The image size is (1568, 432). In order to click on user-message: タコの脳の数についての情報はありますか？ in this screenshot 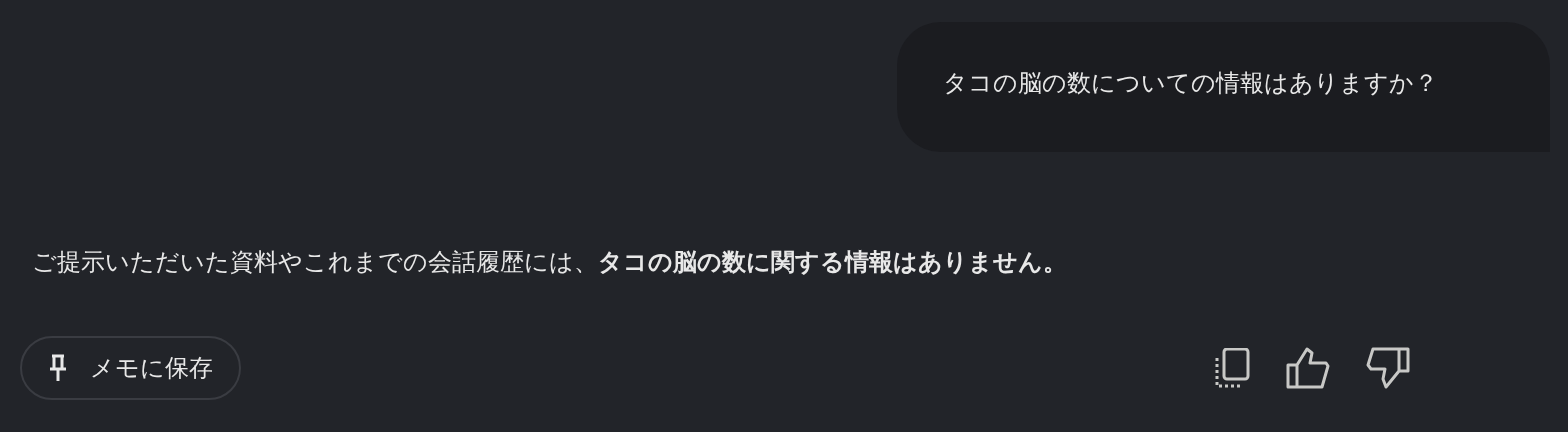, I will do `click(1223, 87)`.